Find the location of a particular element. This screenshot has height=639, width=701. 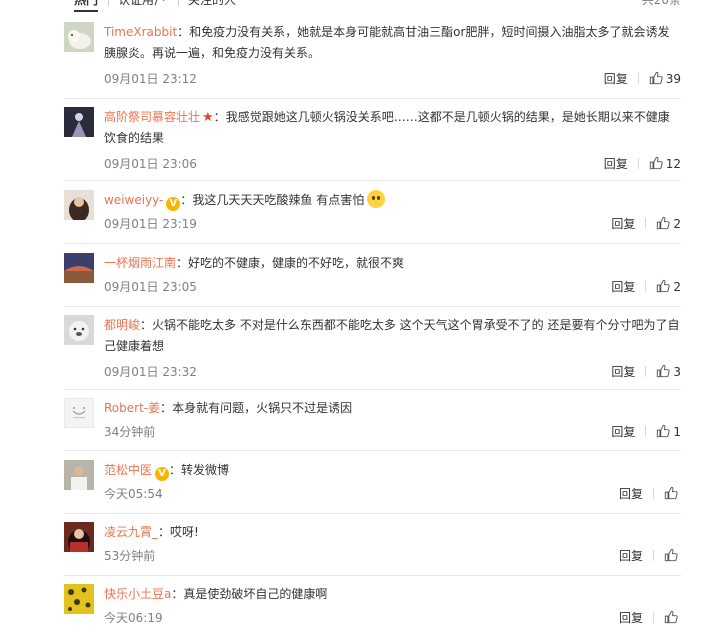

comment-author: 都明峻 is located at coordinates (122, 325).